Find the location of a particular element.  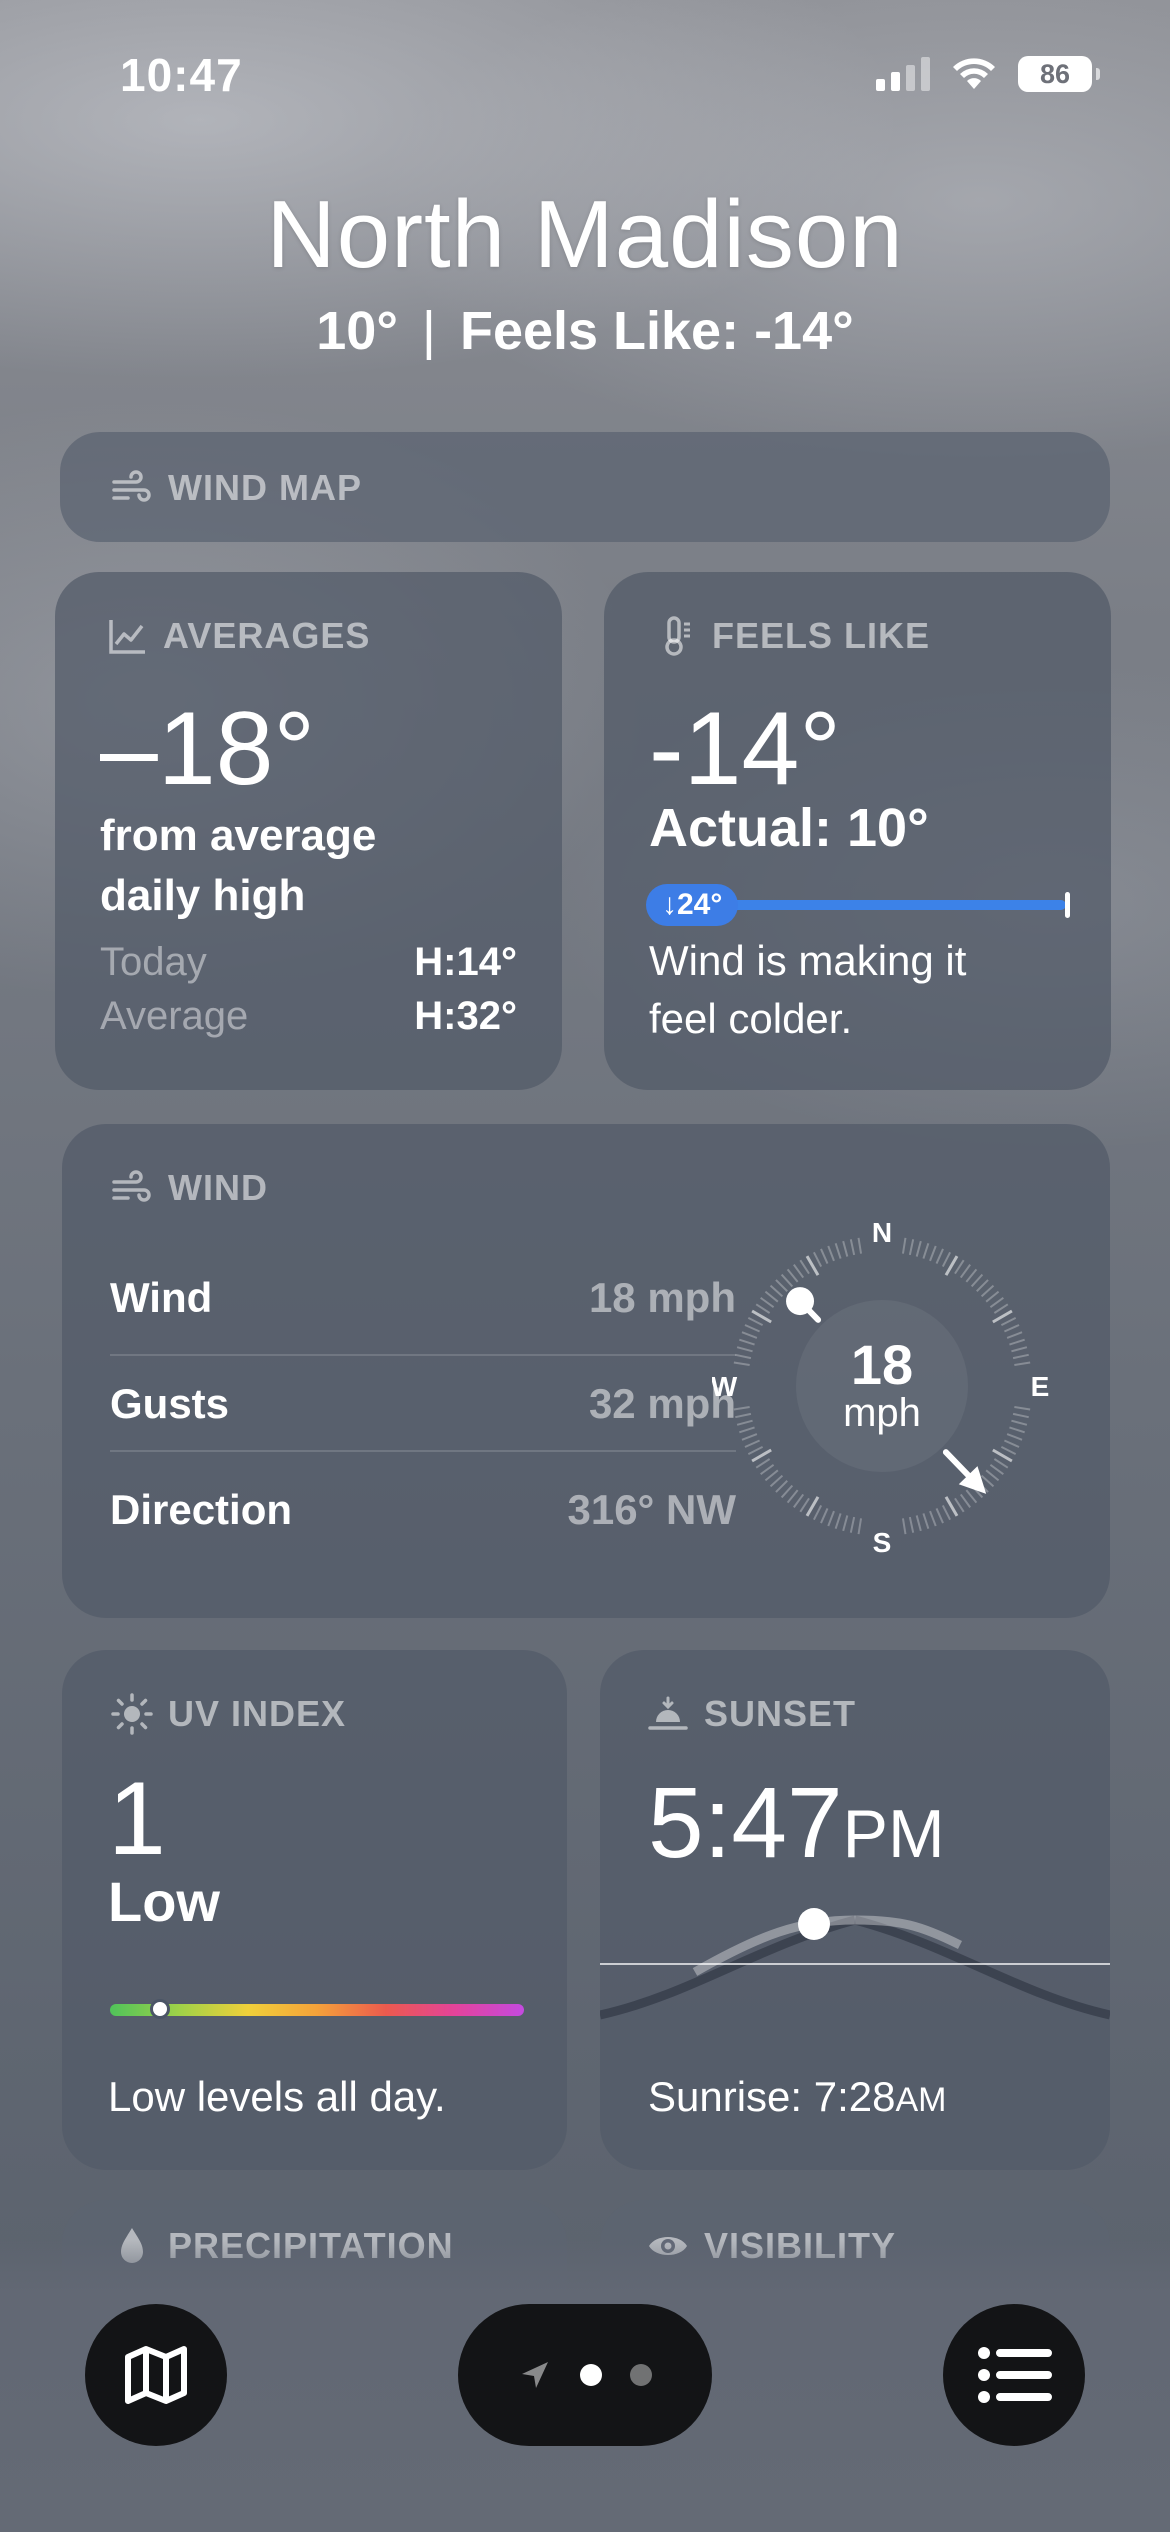

wind-compass: N S E W 18 mph is located at coordinates (880, 1386).